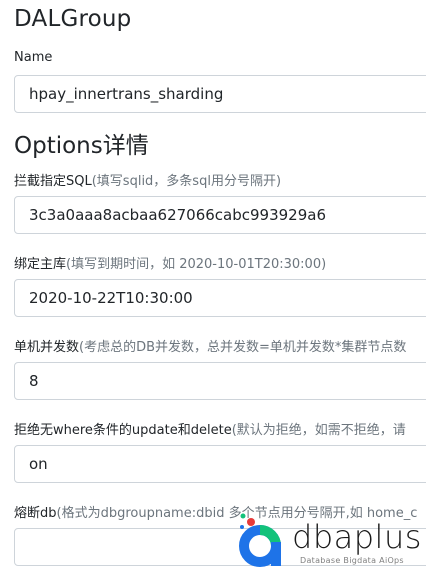 The height and width of the screenshot is (575, 426). What do you see at coordinates (53, 181) in the screenshot?
I see `intercept-sql-label-text: 拦截指定SQL` at bounding box center [53, 181].